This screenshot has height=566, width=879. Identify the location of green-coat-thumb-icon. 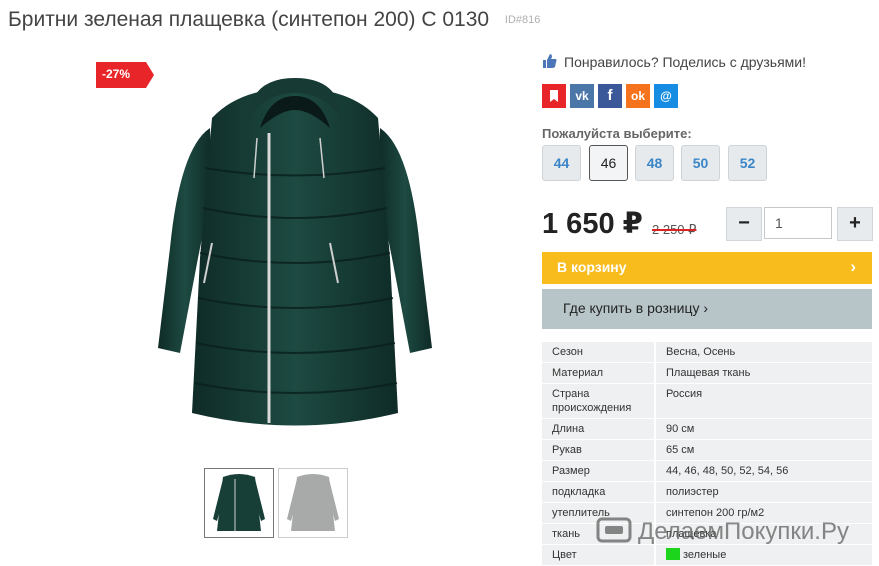
(239, 502).